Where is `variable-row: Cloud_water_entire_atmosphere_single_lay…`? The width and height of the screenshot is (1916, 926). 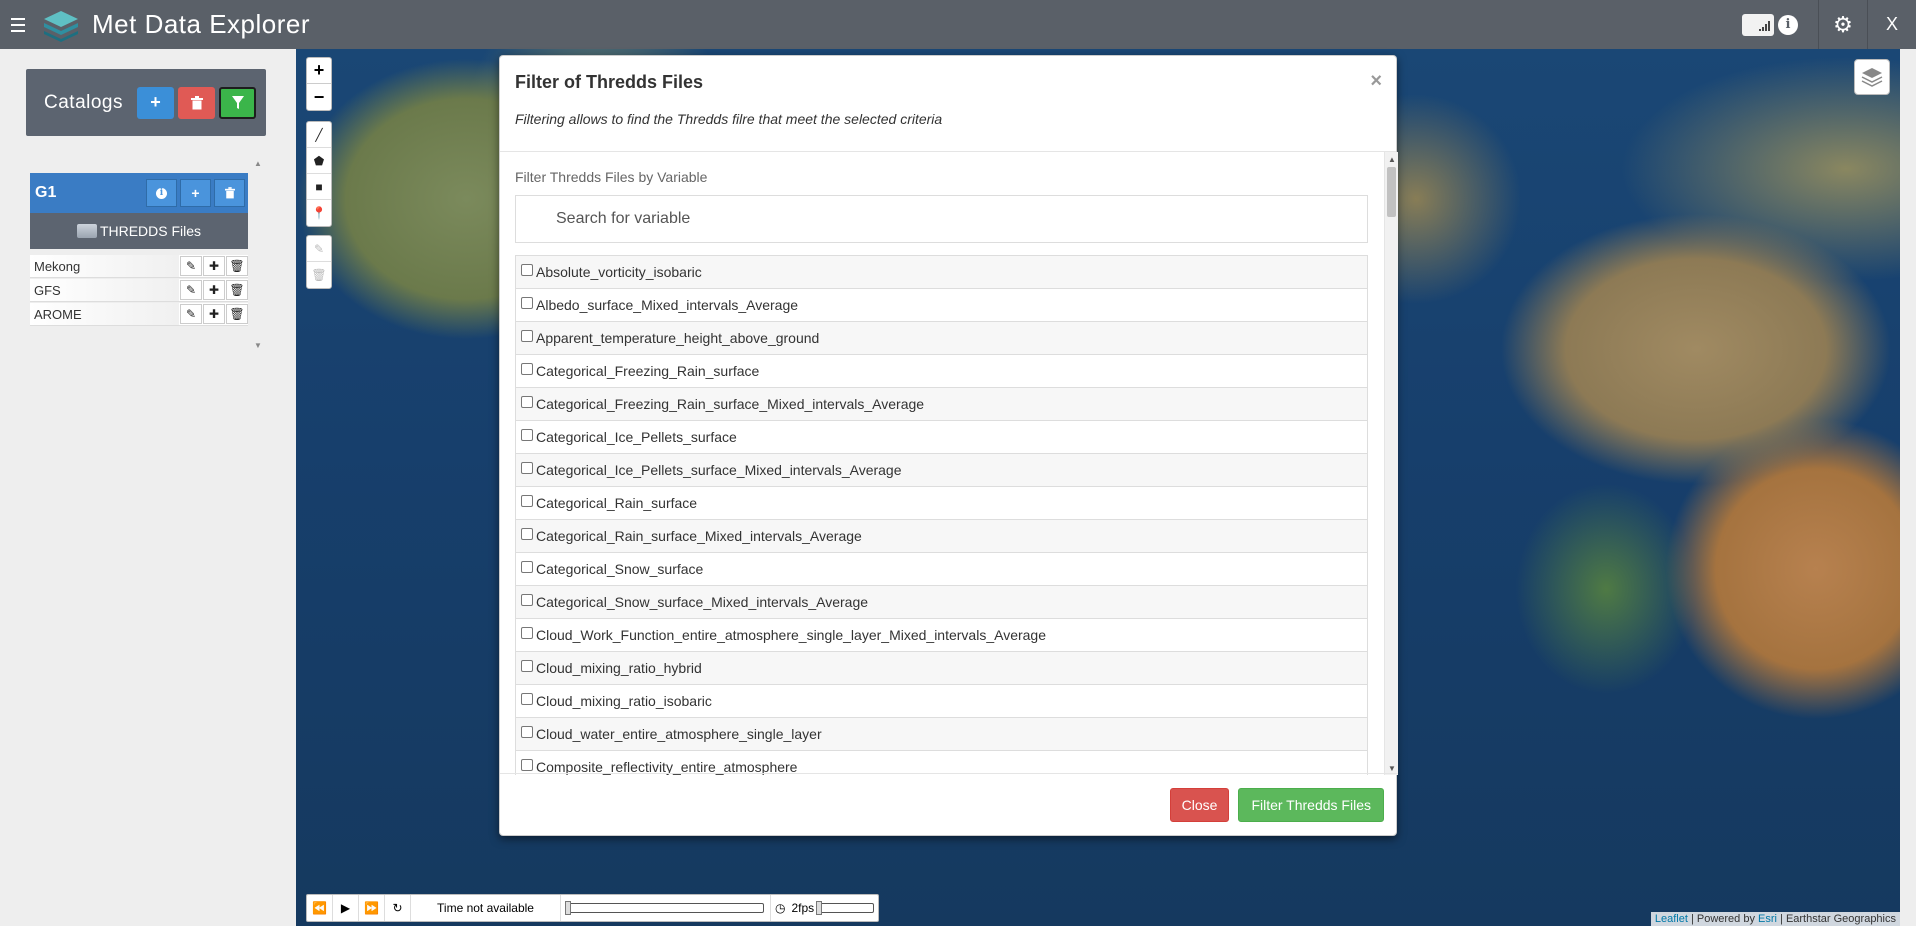
variable-row: Cloud_water_entire_atmosphere_single_lay… is located at coordinates (941, 734).